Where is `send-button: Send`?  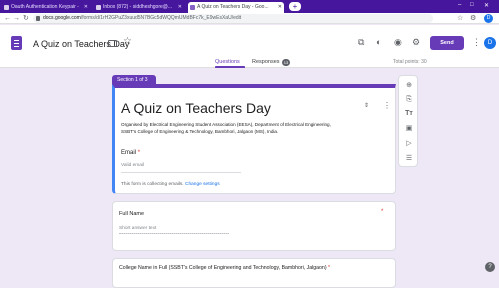 send-button: Send is located at coordinates (447, 43).